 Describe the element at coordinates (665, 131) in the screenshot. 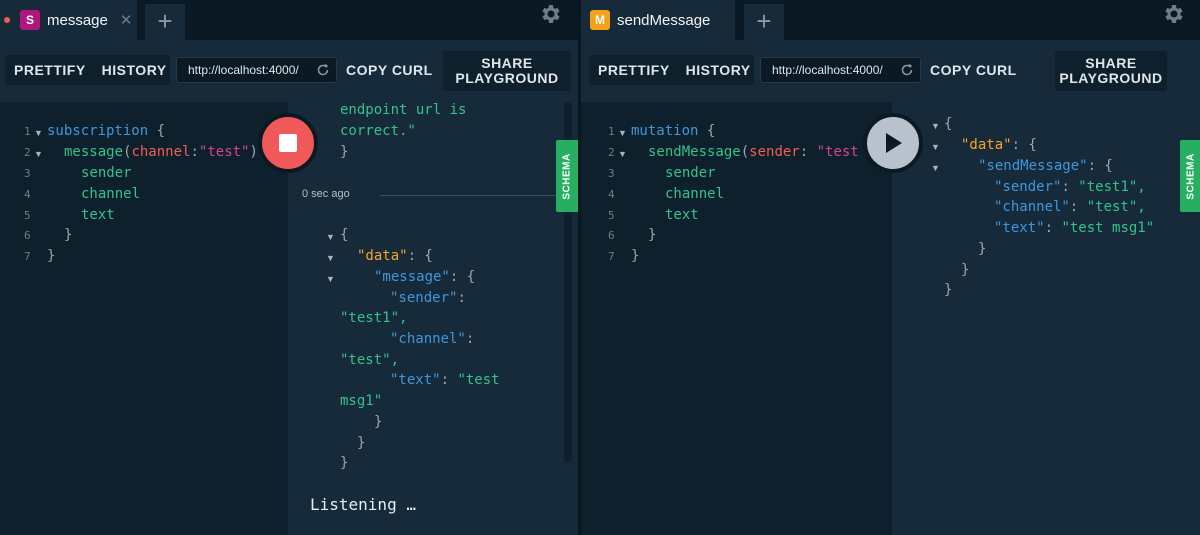

I see `operation-keyword: mutation` at that location.